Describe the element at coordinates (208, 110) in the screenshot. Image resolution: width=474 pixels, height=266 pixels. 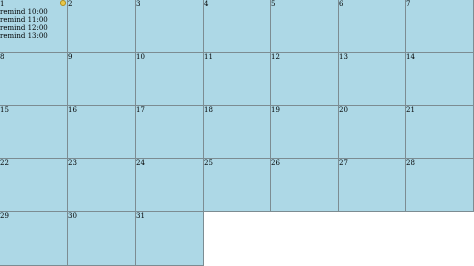
I see `day-number: 18` at that location.